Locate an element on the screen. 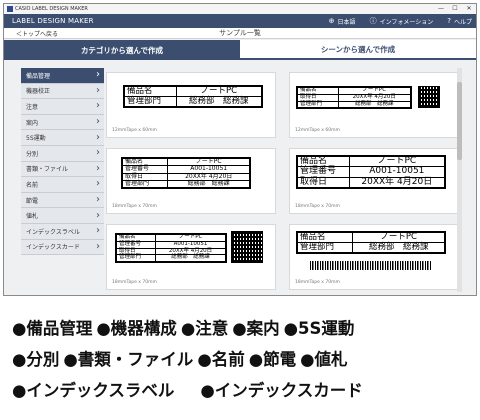 The width and height of the screenshot is (480, 420). sidebar-item-label: 分別 is located at coordinates (32, 154).